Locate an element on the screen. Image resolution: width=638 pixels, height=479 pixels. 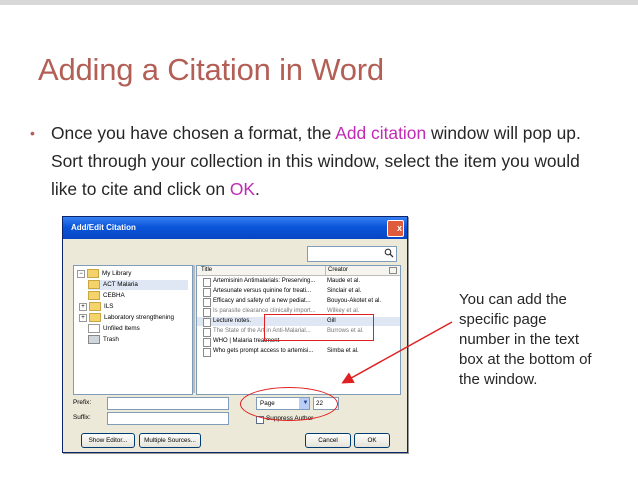
callout-arrow is located at coordinates (397, 352).